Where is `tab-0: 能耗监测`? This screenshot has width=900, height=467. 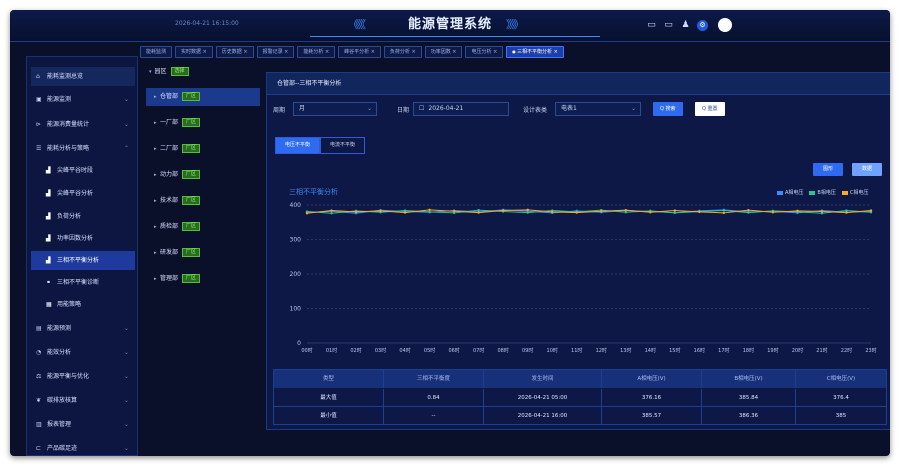 tab-0: 能耗监测 is located at coordinates (156, 52).